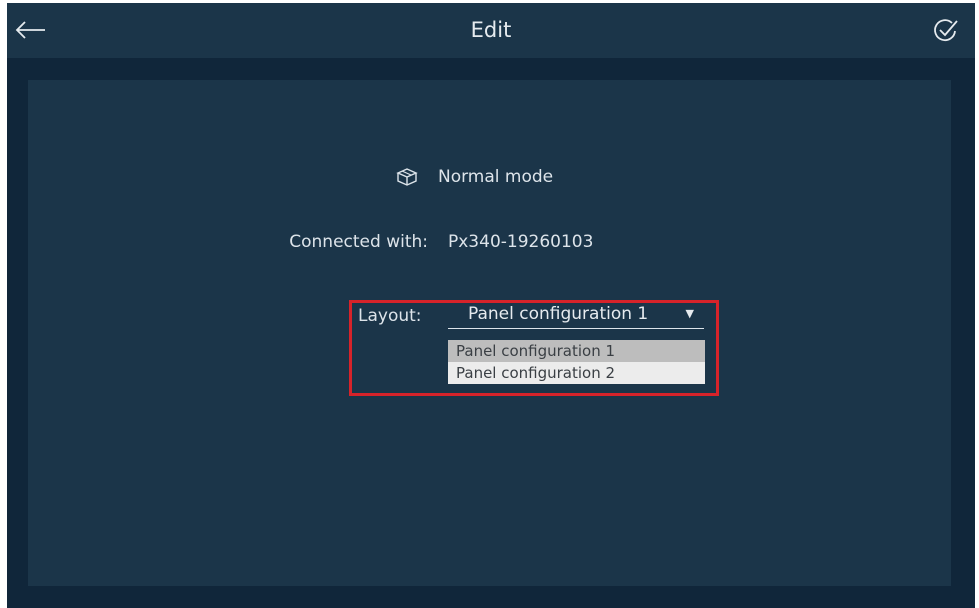 Image resolution: width=979 pixels, height=608 pixels. I want to click on layout-option-2: Panel configuration 2, so click(576, 373).